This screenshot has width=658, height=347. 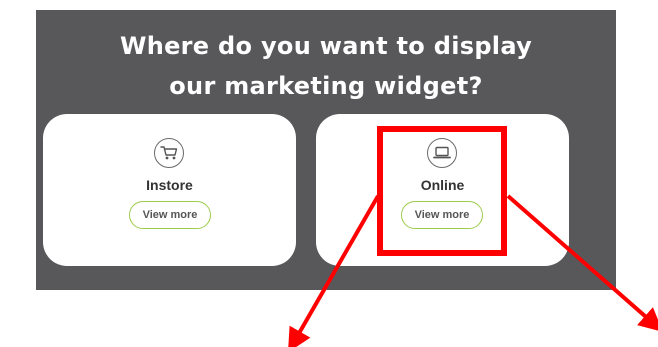 What do you see at coordinates (442, 153) in the screenshot?
I see `laptop-icon` at bounding box center [442, 153].